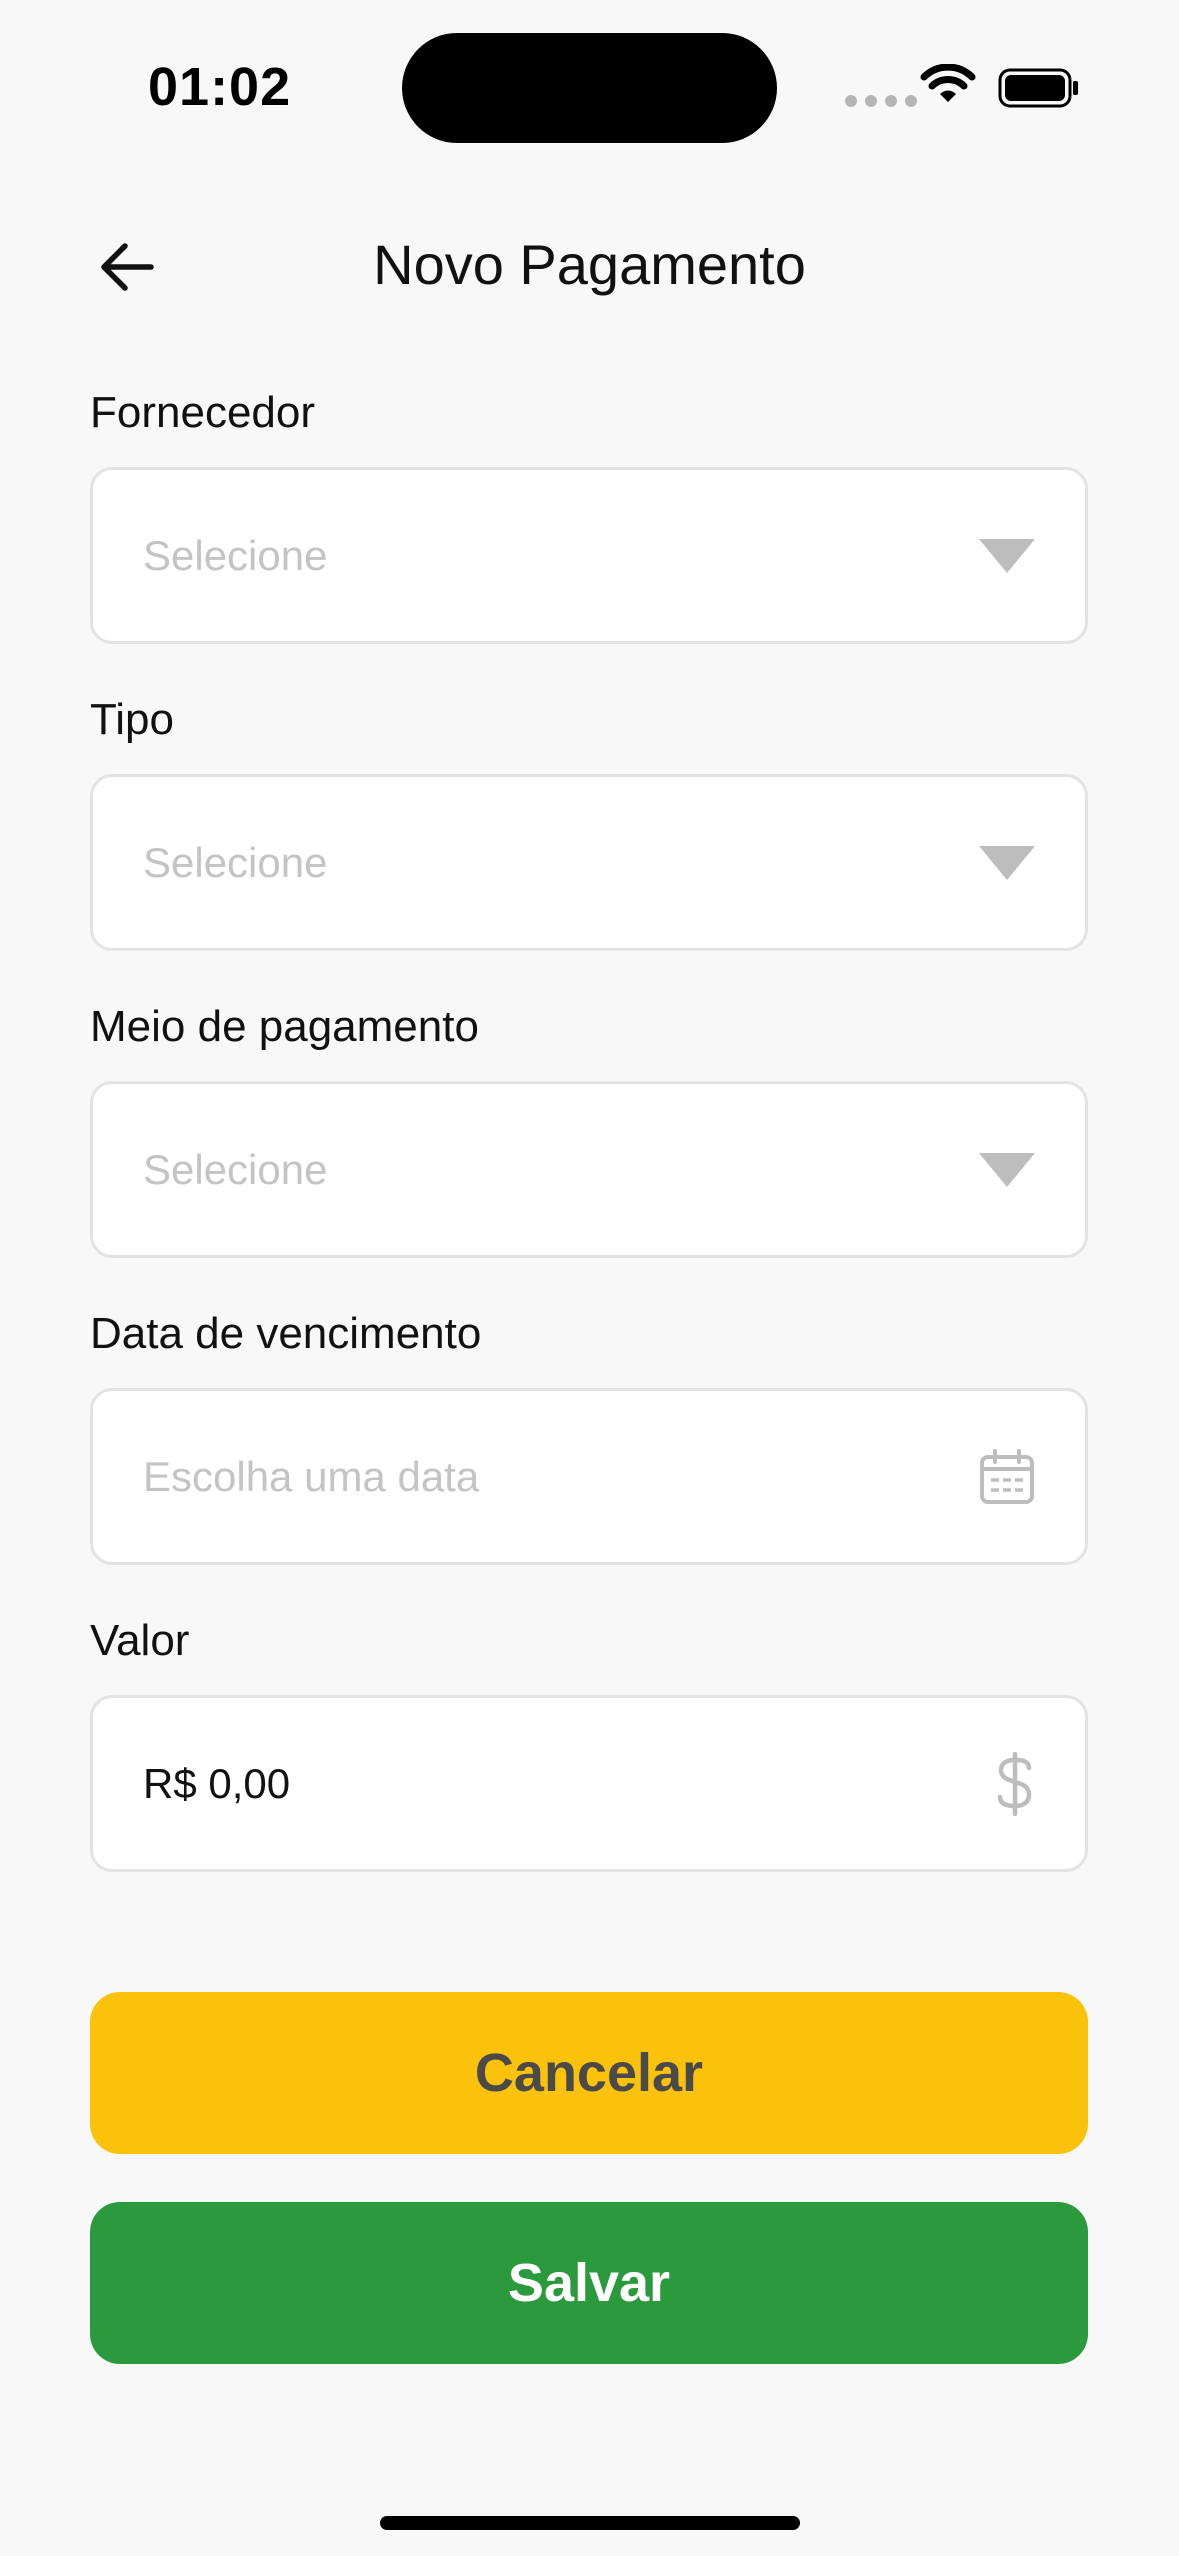  I want to click on back-button, so click(127, 267).